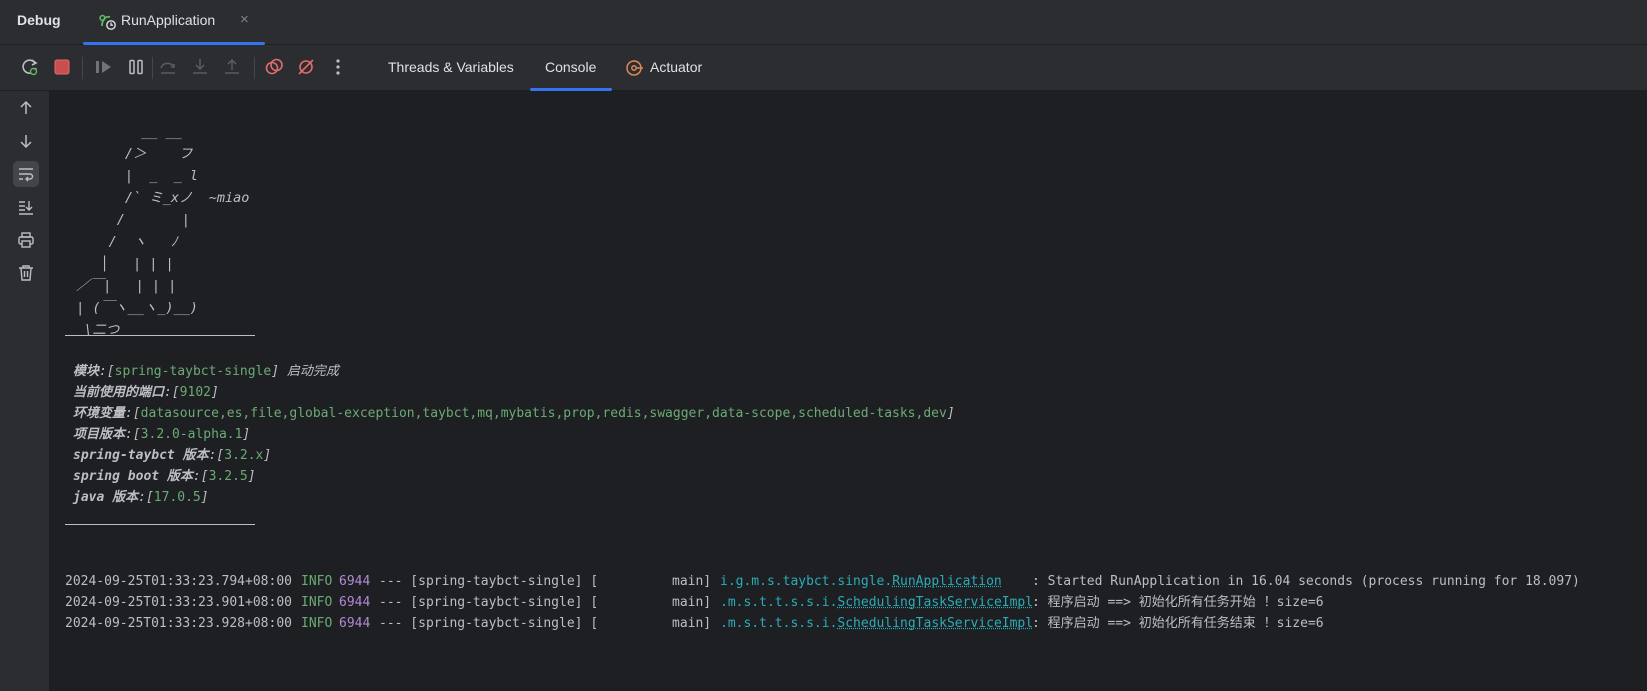 This screenshot has height=691, width=1647. I want to click on mute-breakpoints-button, so click(306, 67).